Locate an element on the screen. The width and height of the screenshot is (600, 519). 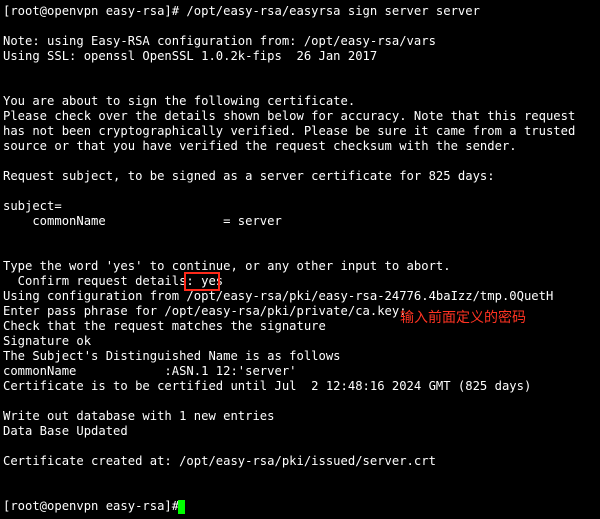
terminal-line: Write out database with 1 new entries is located at coordinates (139, 416).